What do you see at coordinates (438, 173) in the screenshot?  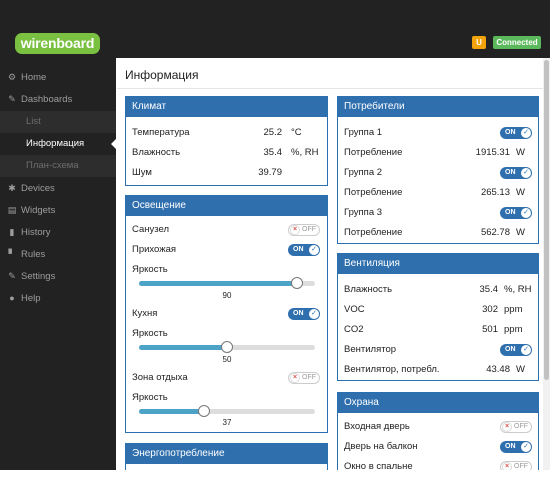 I see `list-item: Группа 2 ON ✓` at bounding box center [438, 173].